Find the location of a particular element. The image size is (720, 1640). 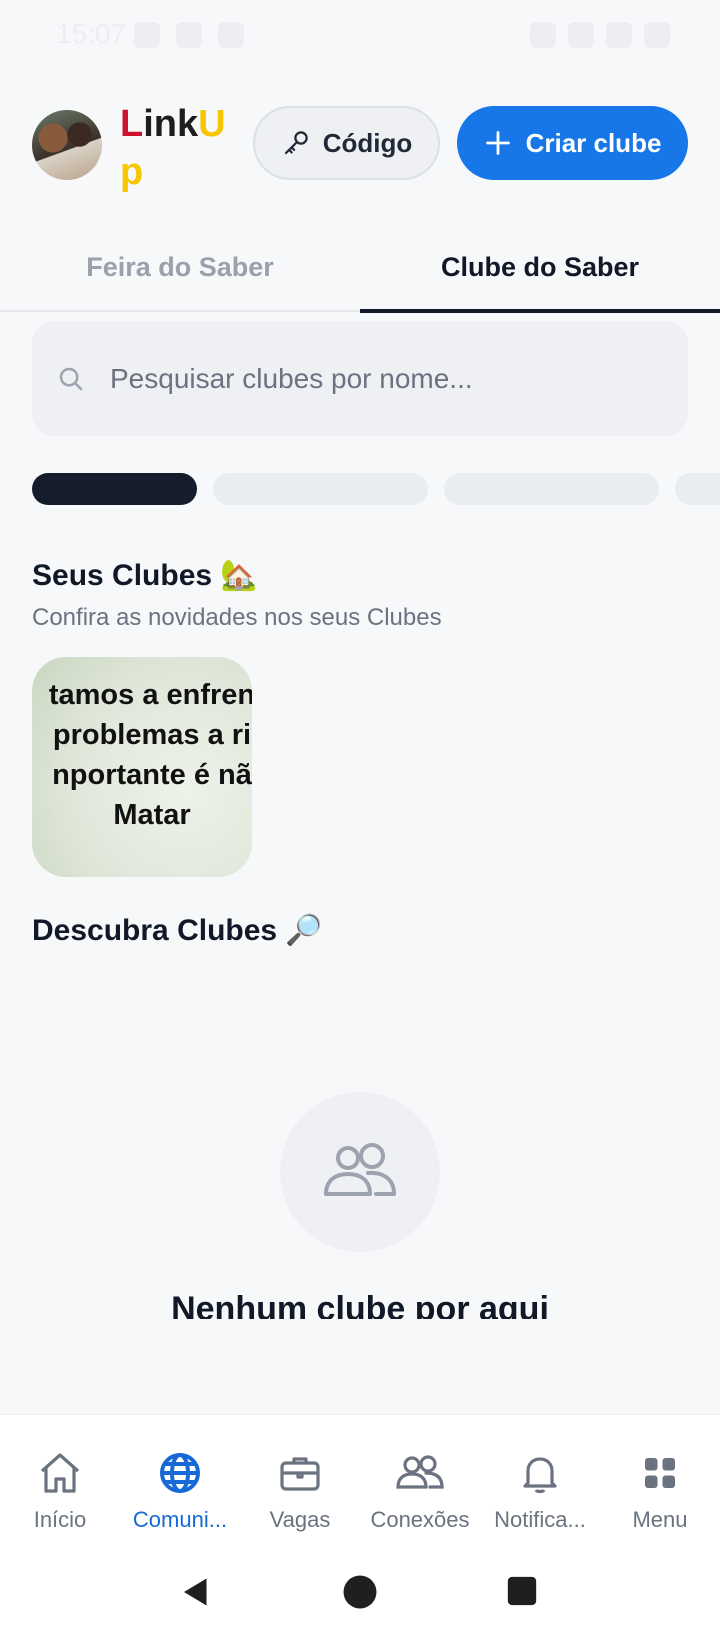

club-image-line: nportante é nã is located at coordinates (152, 775).